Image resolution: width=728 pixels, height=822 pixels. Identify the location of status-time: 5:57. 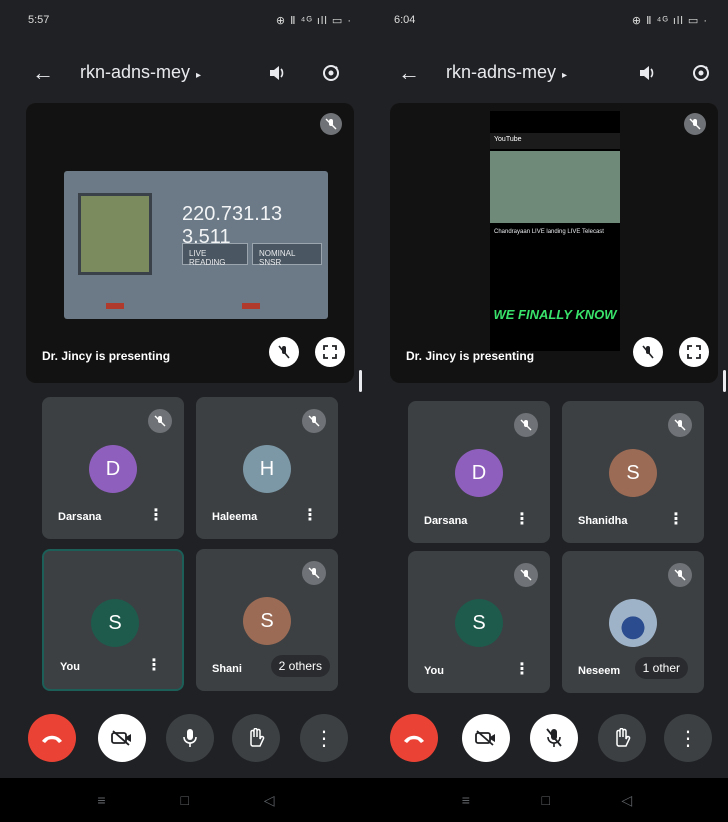
(39, 20).